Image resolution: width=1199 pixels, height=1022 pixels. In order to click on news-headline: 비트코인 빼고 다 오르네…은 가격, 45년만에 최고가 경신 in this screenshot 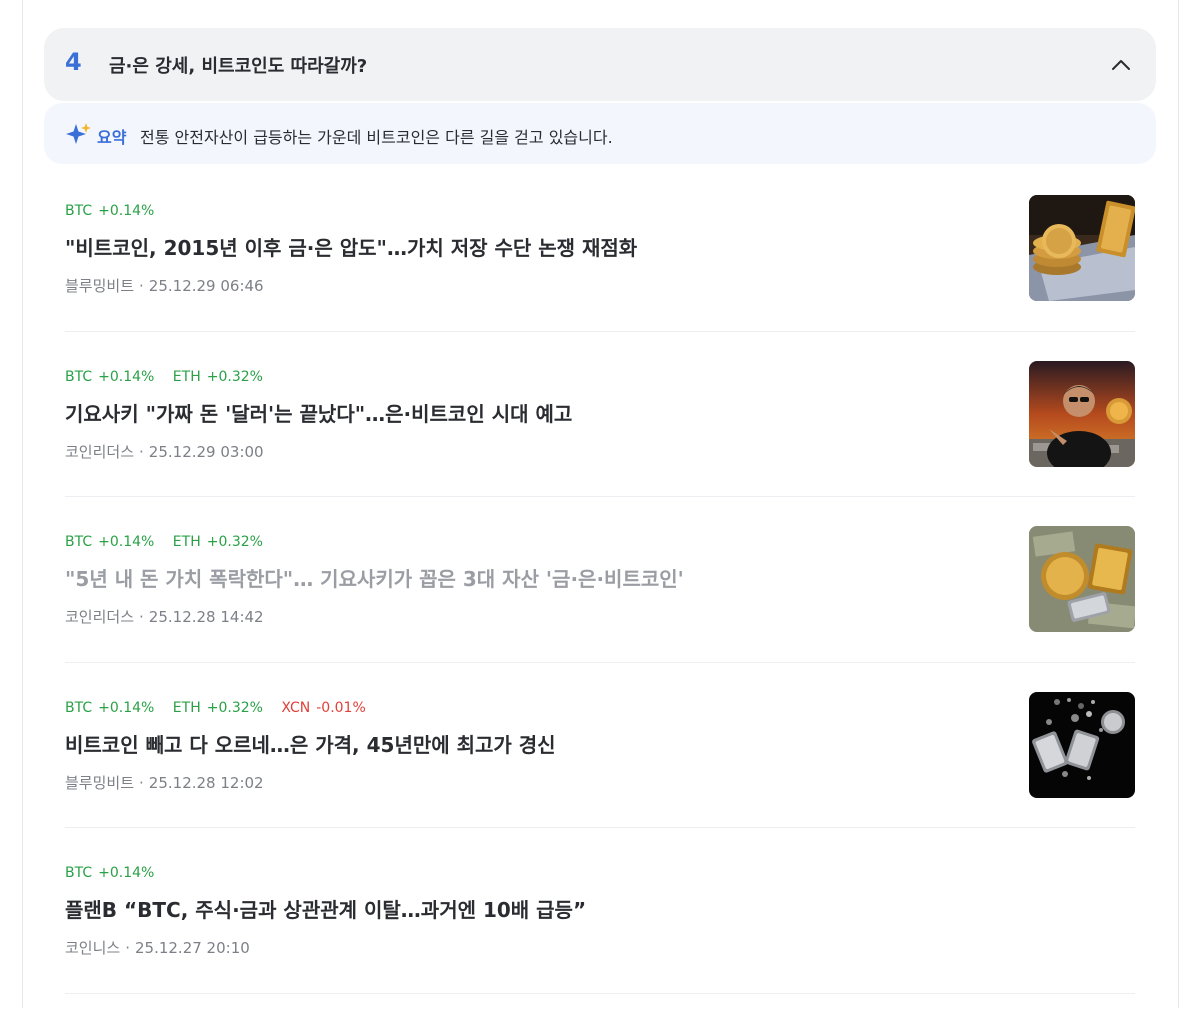, I will do `click(310, 743)`.